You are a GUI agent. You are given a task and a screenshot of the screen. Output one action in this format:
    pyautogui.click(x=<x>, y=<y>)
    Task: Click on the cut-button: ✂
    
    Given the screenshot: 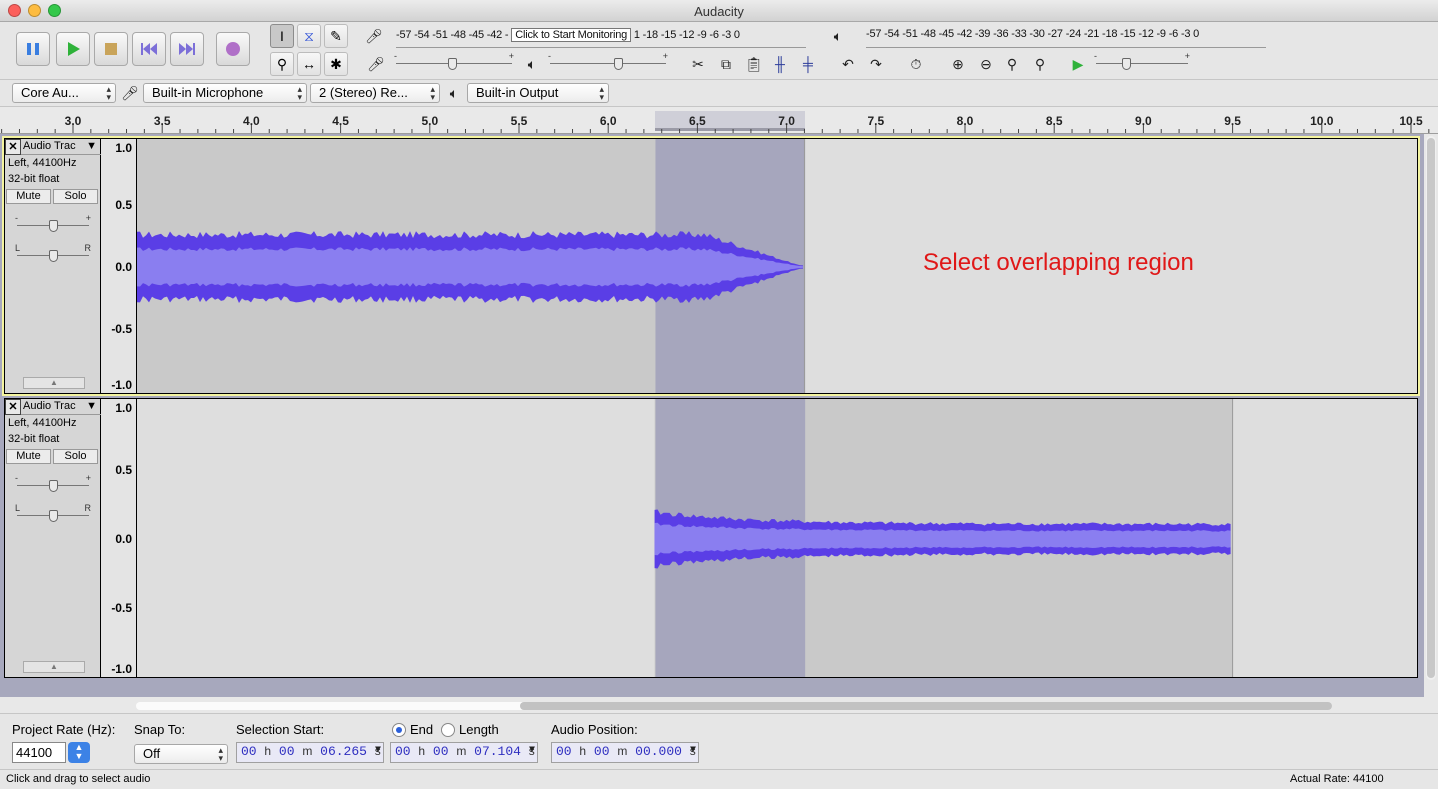 What is the action you would take?
    pyautogui.click(x=698, y=64)
    